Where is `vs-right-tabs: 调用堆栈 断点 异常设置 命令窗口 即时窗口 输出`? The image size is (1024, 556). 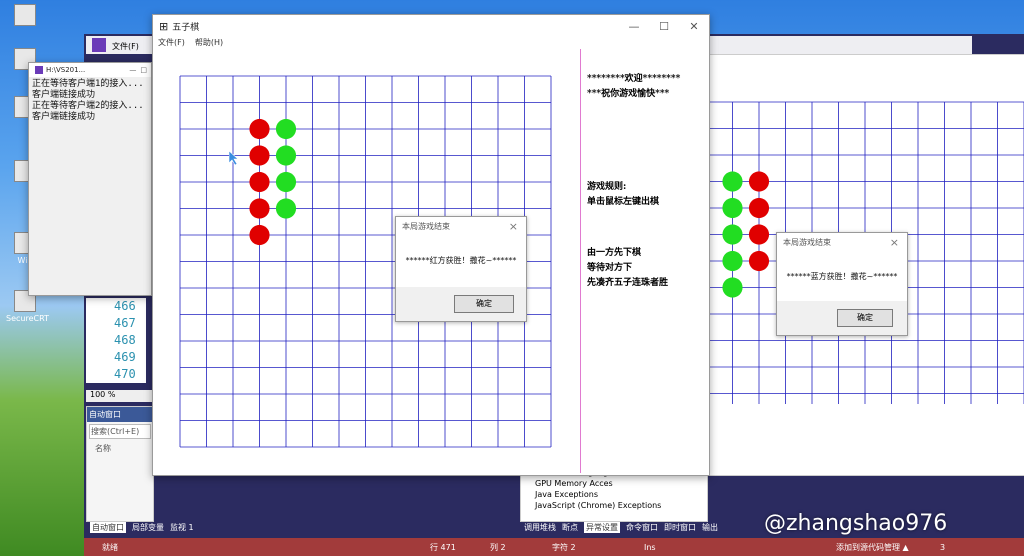 vs-right-tabs: 调用堆栈 断点 异常设置 命令窗口 即时窗口 输出 is located at coordinates (621, 527).